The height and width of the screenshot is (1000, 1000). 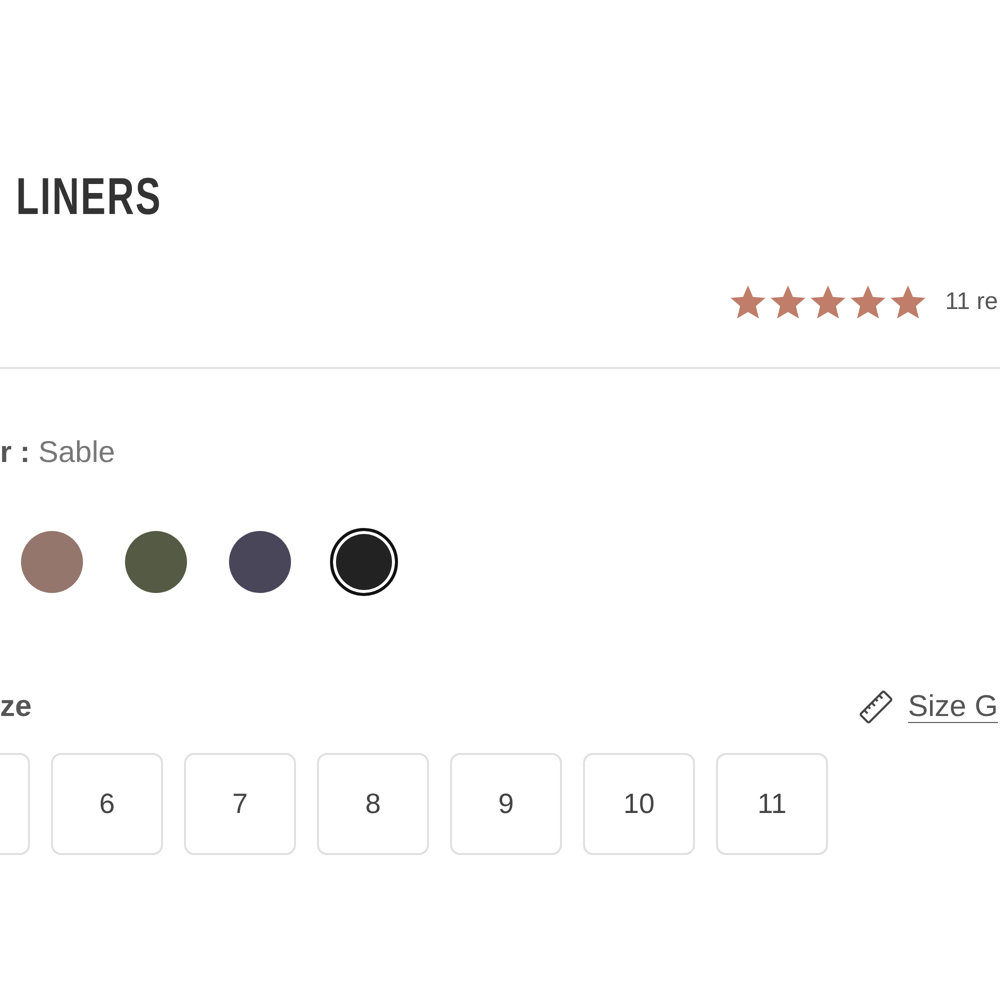 I want to click on size-option: 6, so click(x=107, y=804).